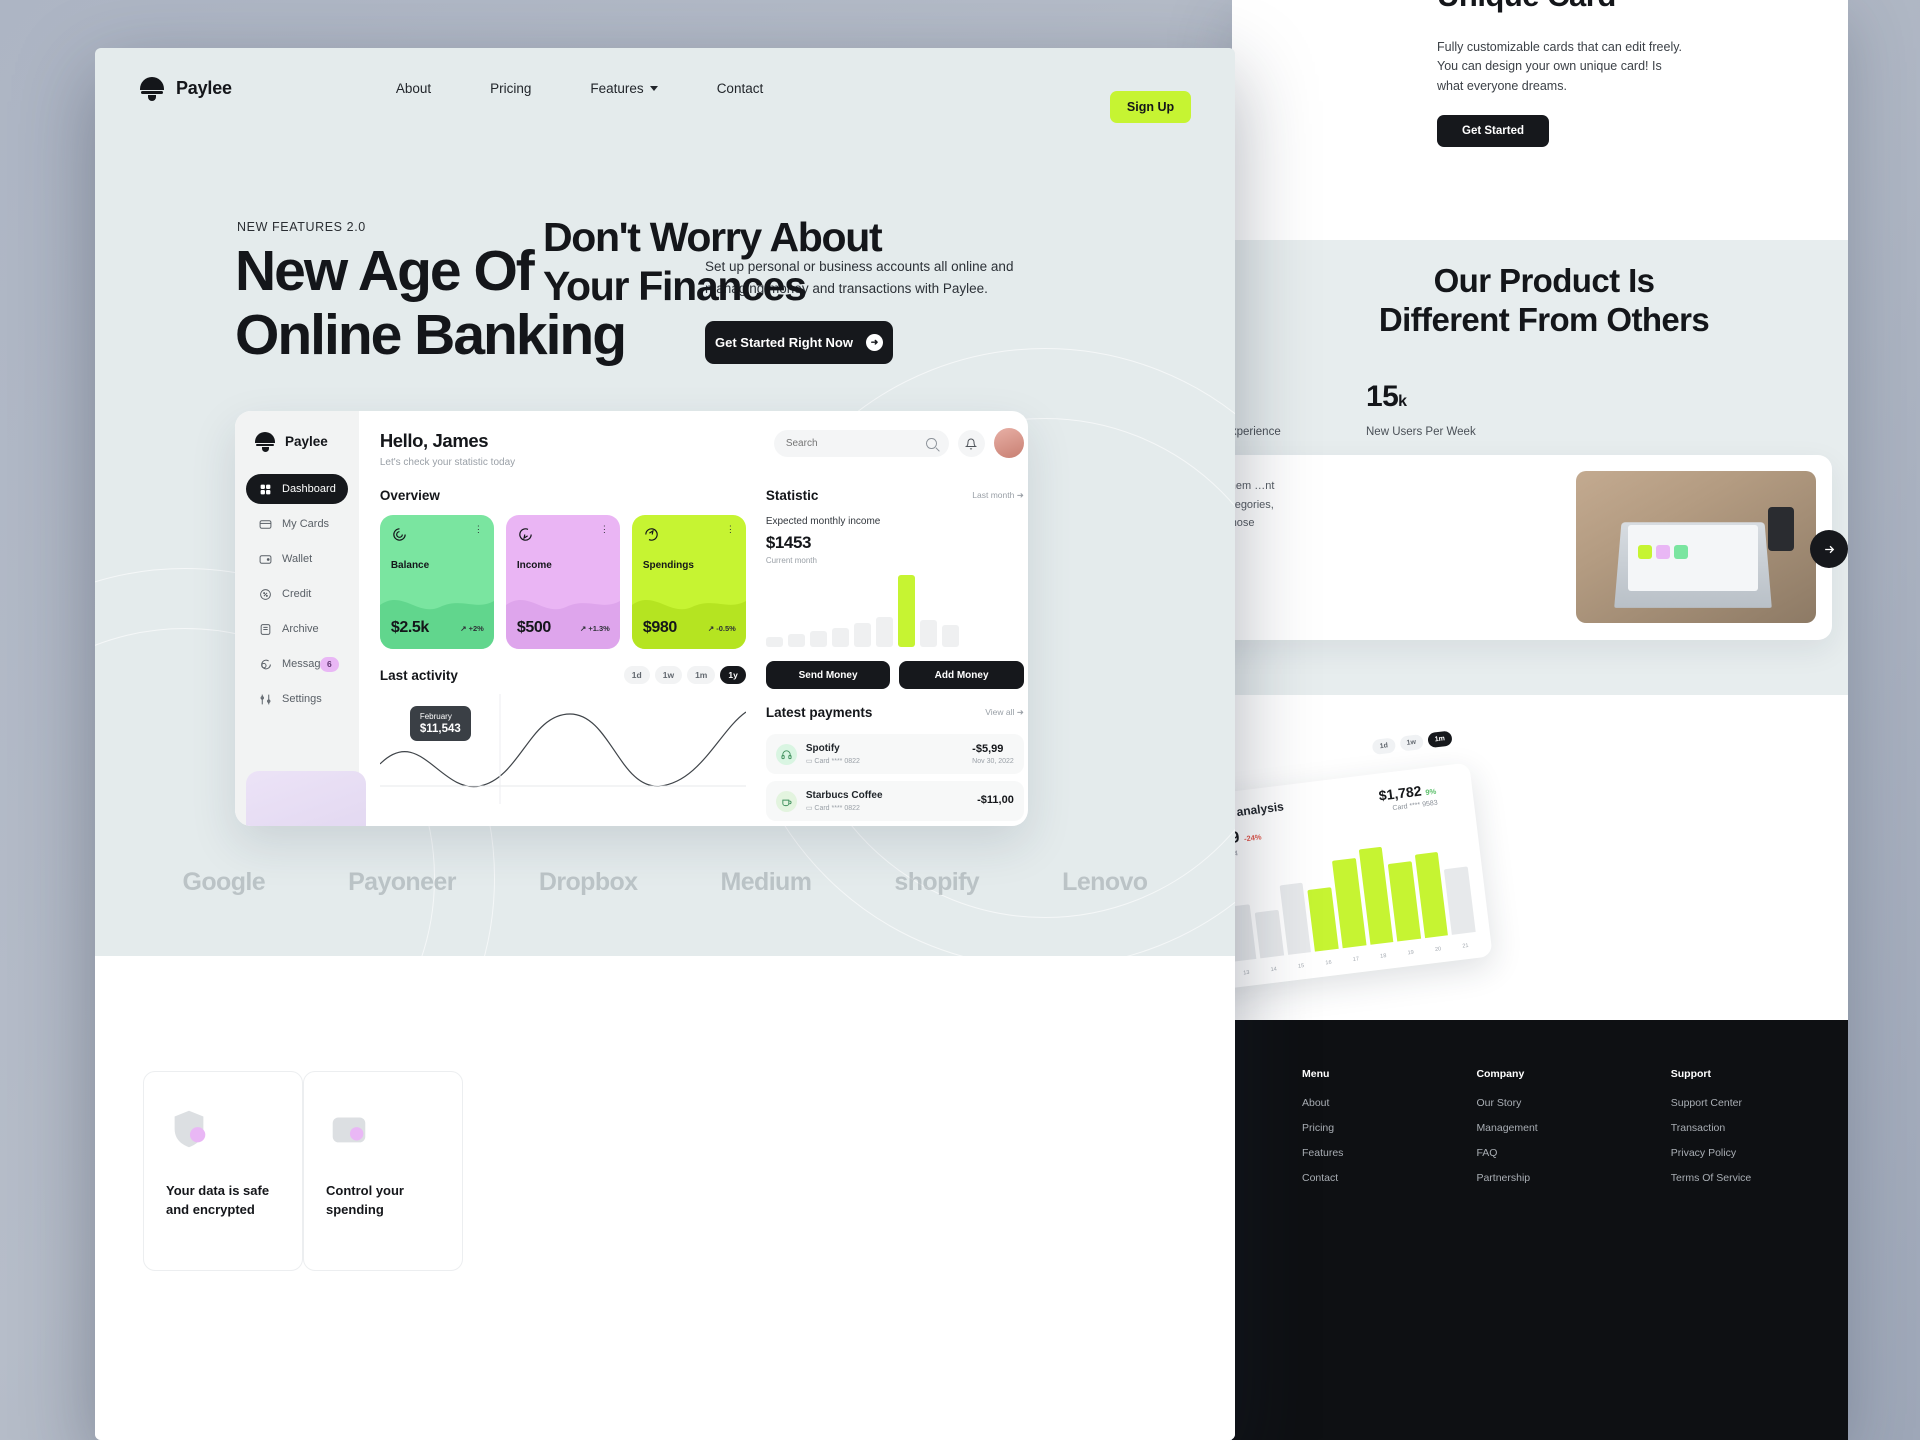  I want to click on search-input, so click(856, 443).